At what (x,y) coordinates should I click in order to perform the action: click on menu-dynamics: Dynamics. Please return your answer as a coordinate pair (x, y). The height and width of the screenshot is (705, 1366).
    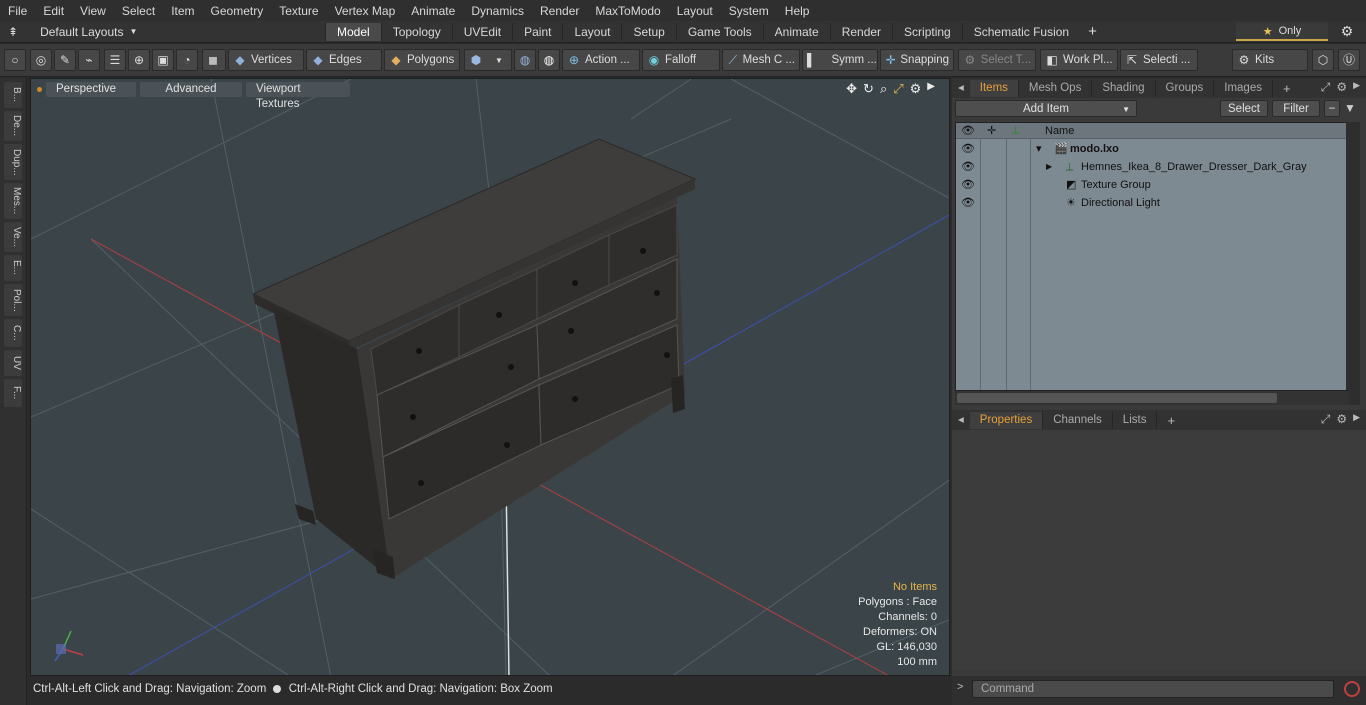
    Looking at the image, I should click on (497, 11).